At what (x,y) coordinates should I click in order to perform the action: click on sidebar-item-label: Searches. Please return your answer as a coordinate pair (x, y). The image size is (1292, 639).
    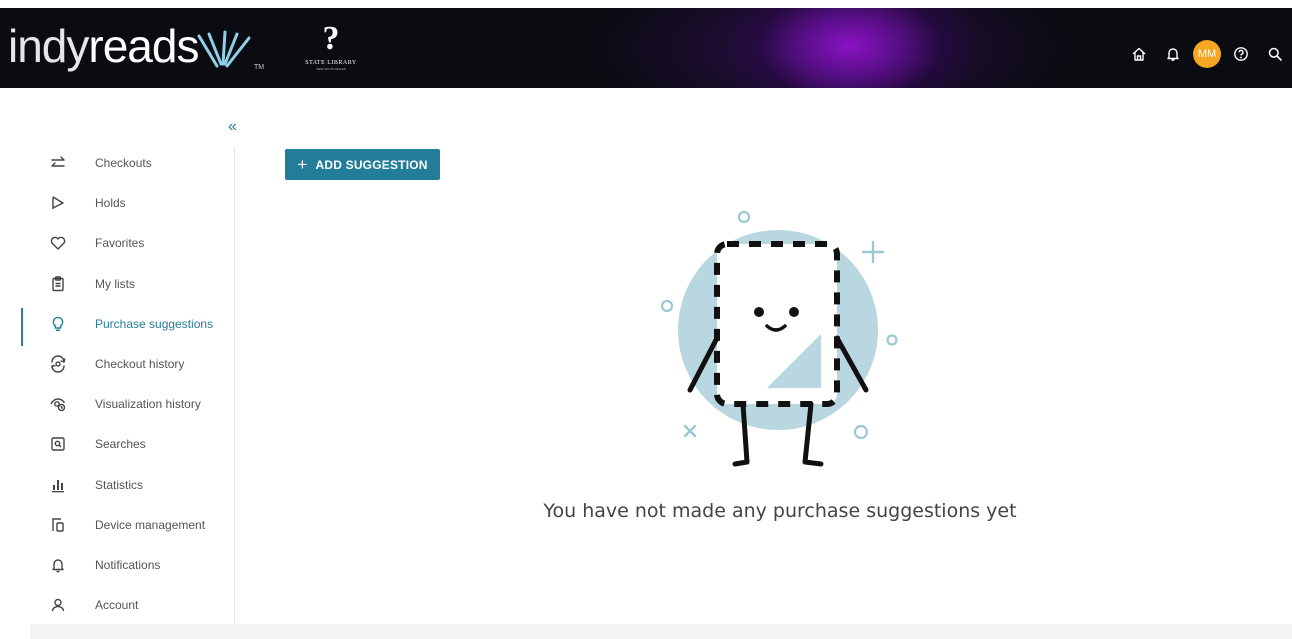
    Looking at the image, I should click on (120, 444).